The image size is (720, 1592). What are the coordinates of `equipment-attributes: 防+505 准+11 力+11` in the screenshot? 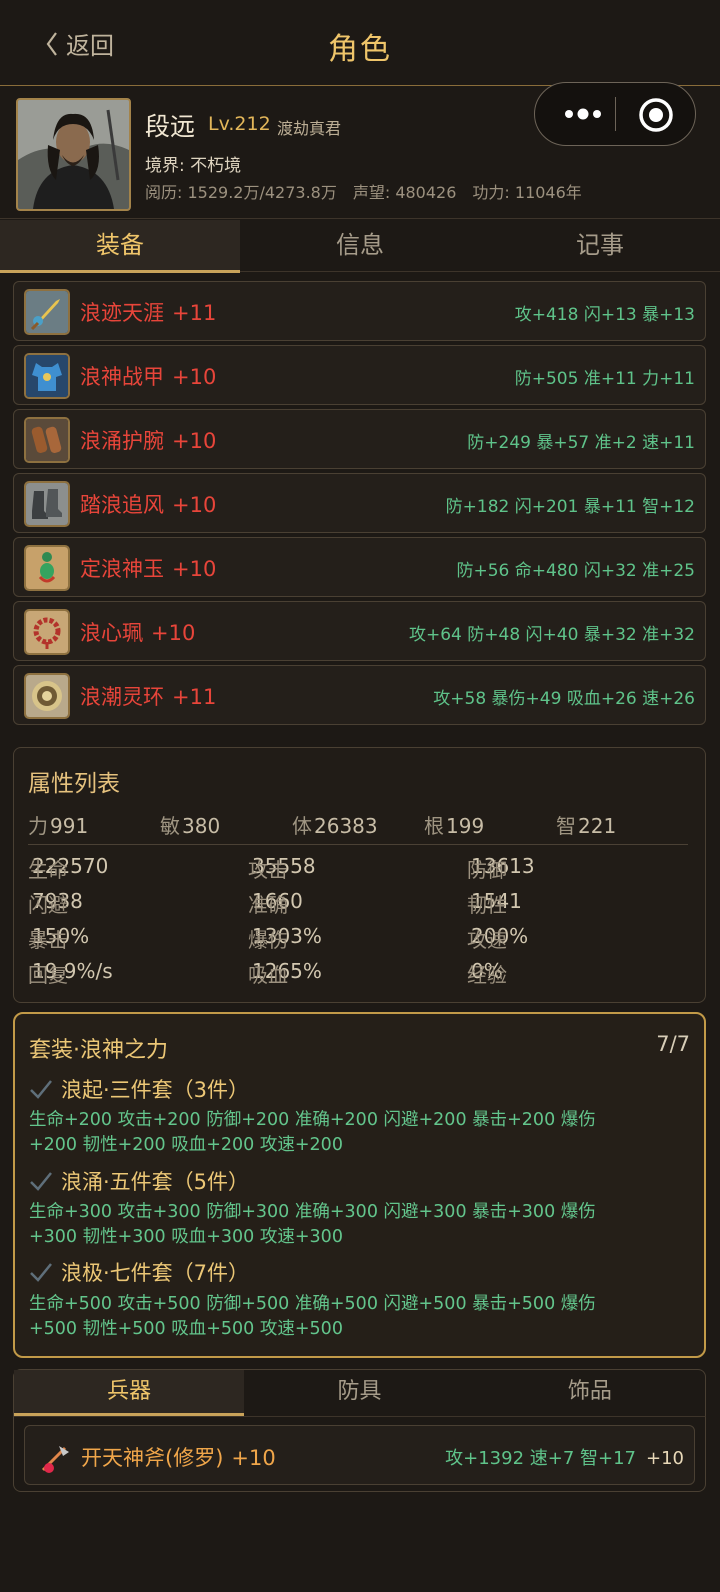 It's located at (604, 379).